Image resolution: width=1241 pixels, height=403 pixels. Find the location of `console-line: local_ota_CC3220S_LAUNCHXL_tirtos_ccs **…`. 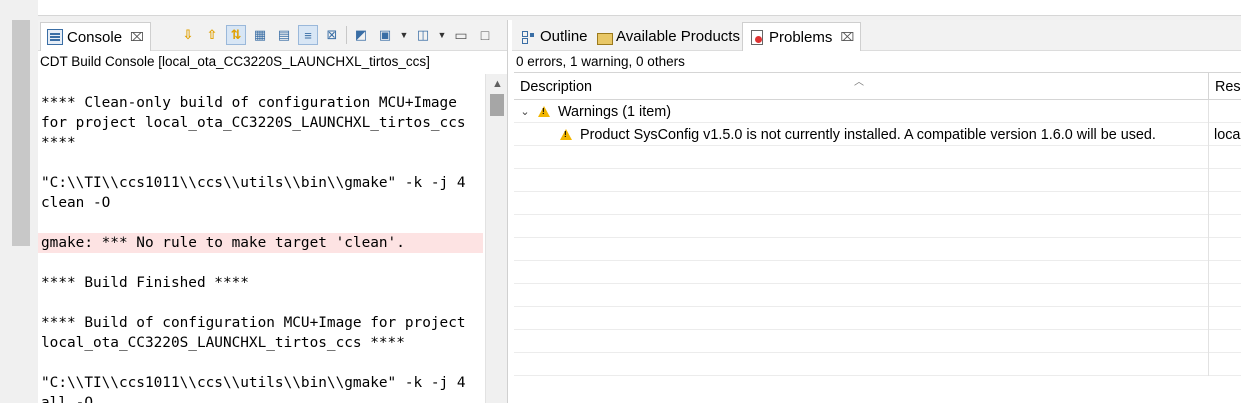

console-line: local_ota_CC3220S_LAUNCHXL_tirtos_ccs **… is located at coordinates (223, 343).